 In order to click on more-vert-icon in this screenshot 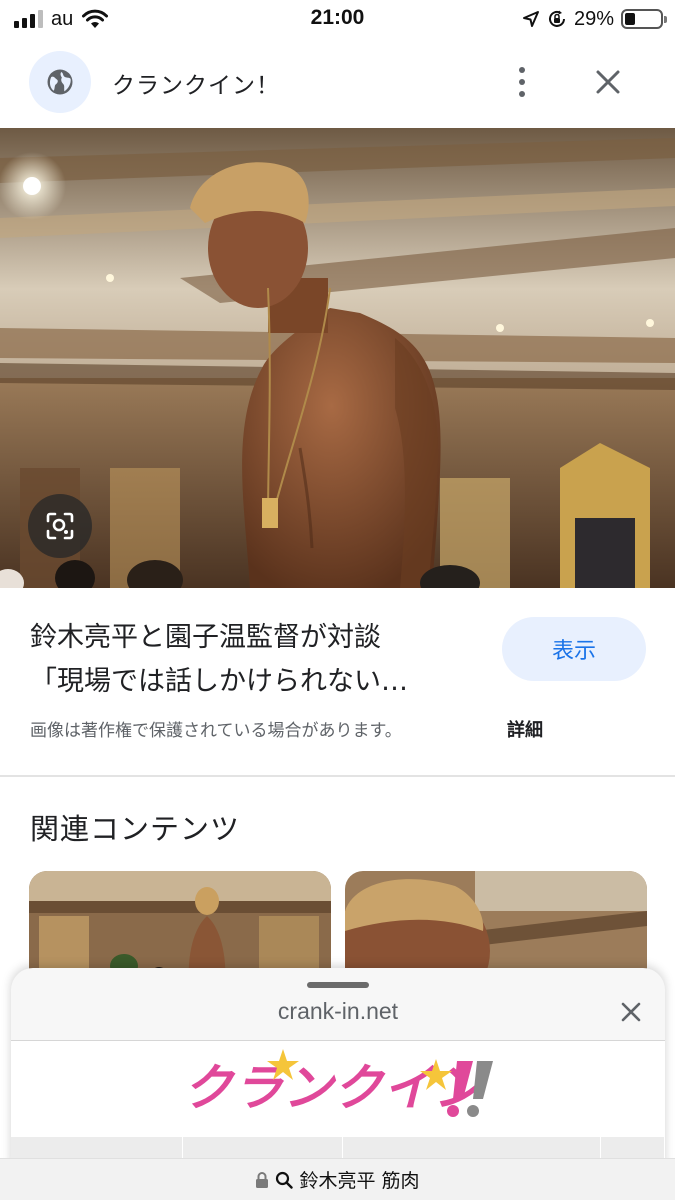, I will do `click(522, 70)`.